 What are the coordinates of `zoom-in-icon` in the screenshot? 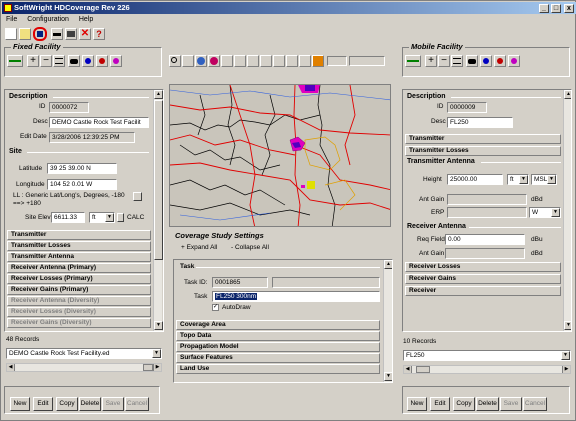 It's located at (240, 61).